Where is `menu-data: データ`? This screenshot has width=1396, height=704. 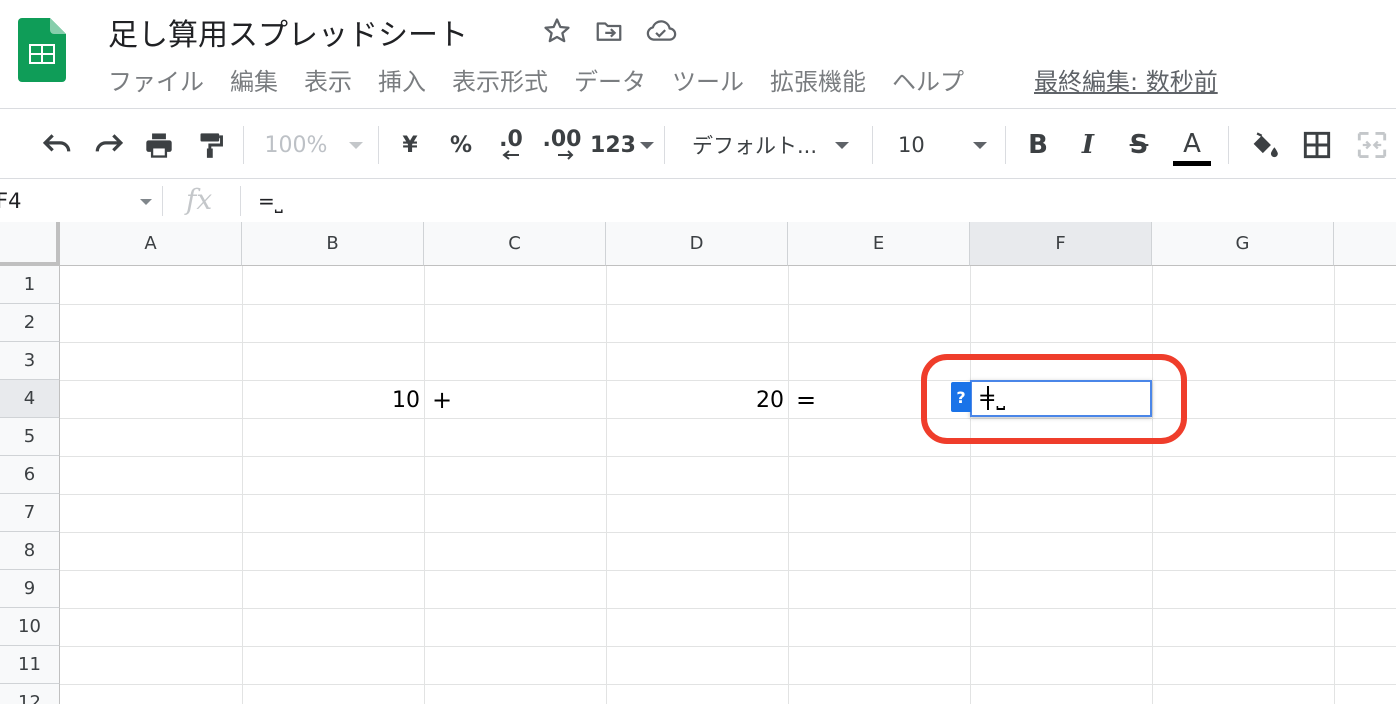
menu-data: データ is located at coordinates (610, 82).